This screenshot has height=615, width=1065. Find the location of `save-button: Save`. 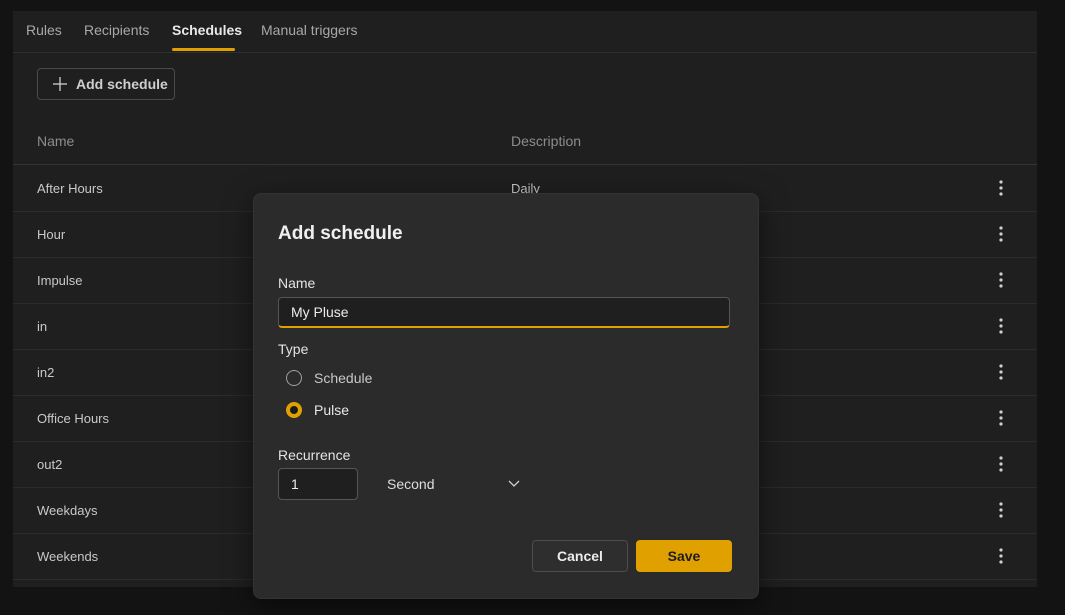

save-button: Save is located at coordinates (684, 556).